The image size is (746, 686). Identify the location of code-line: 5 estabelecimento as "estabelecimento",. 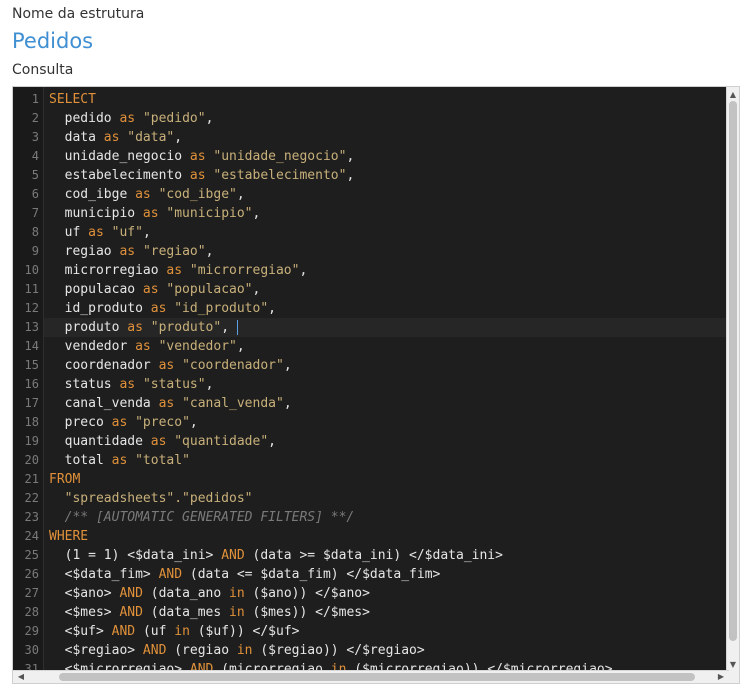
(379, 175).